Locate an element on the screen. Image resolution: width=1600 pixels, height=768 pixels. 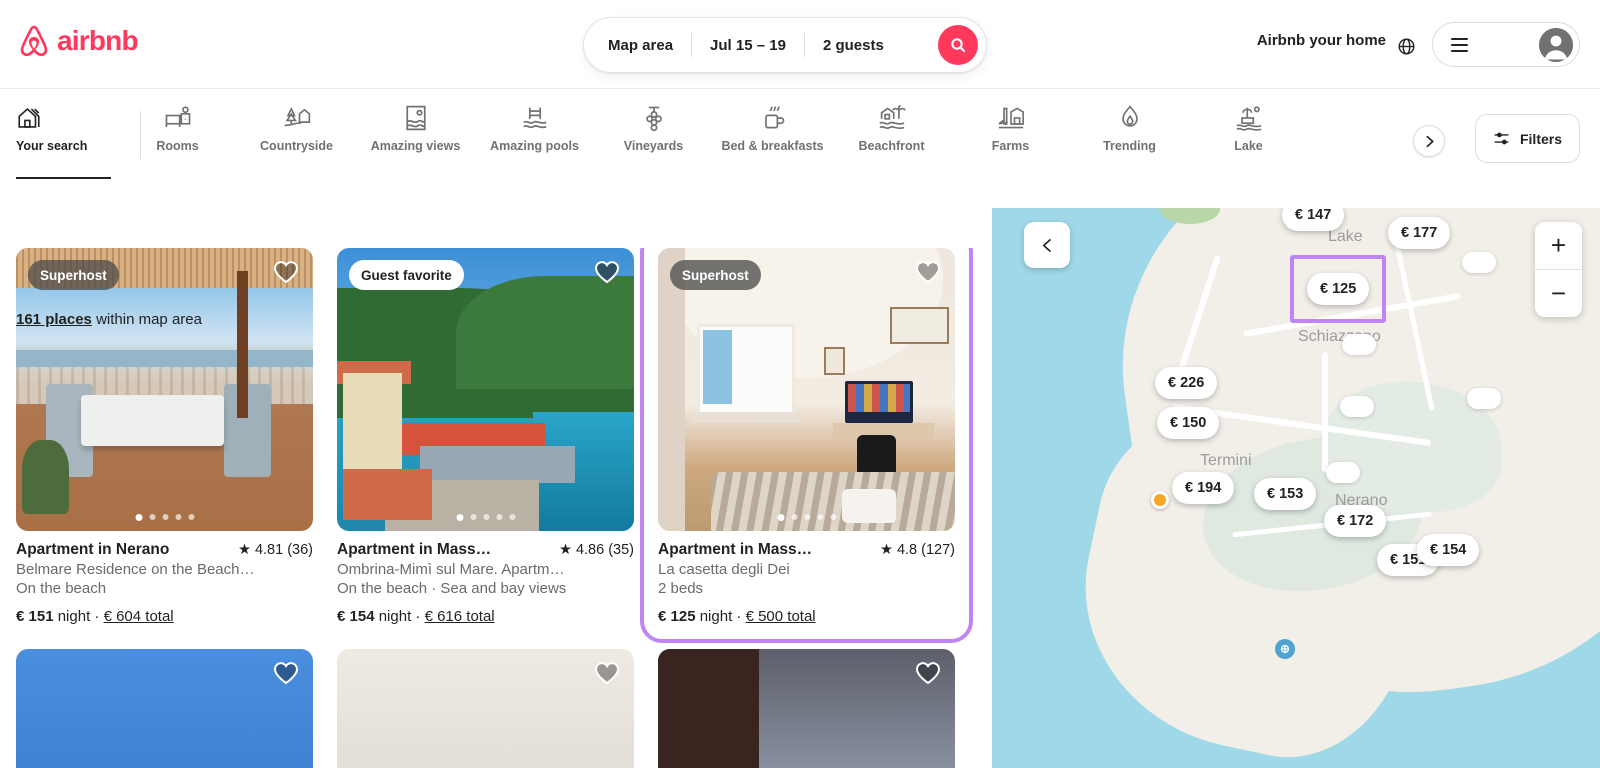
price-total: € 500 total is located at coordinates (781, 616).